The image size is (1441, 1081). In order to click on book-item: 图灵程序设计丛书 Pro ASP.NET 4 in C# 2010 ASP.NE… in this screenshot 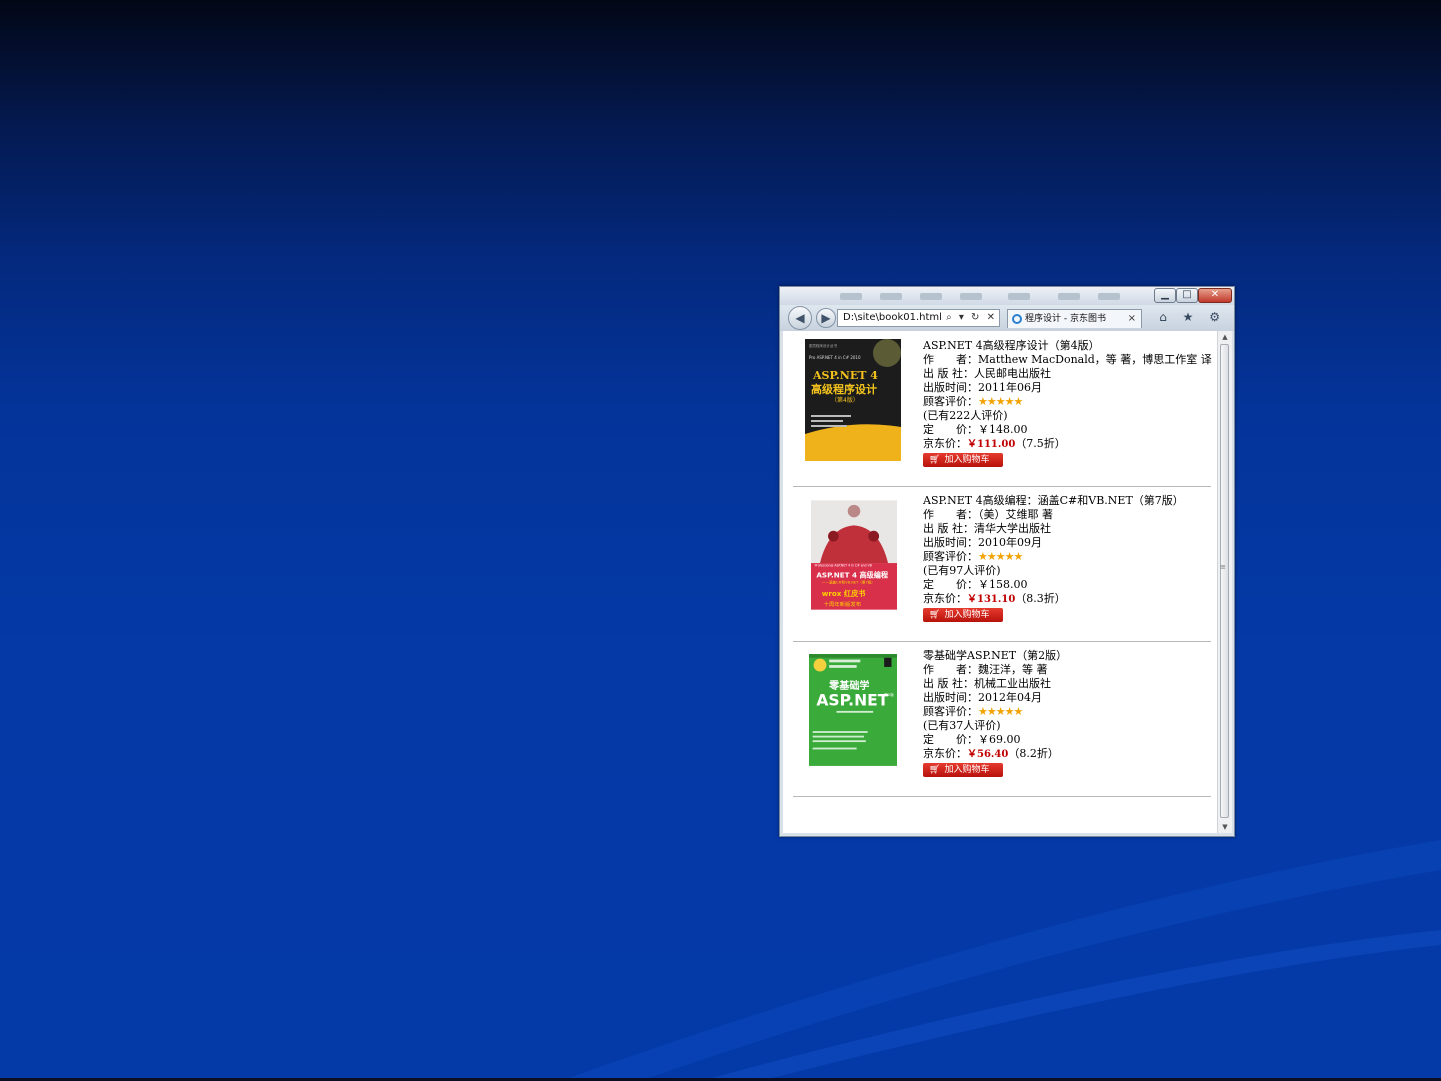, I will do `click(1002, 409)`.